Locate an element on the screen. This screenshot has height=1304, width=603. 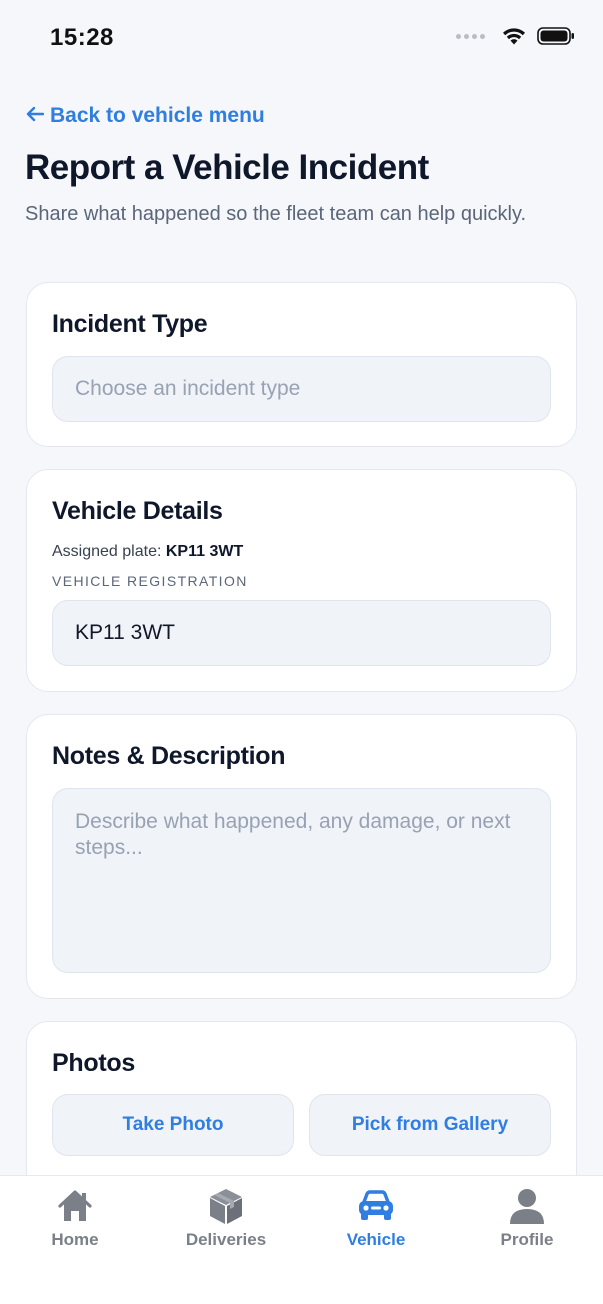
photos-title: Photos is located at coordinates (93, 1063).